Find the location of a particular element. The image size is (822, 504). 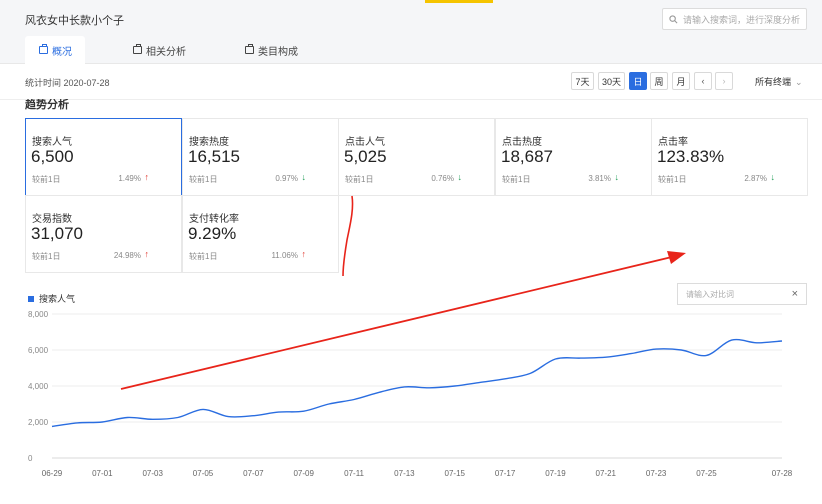

change-percent: 2.87% is located at coordinates (755, 178).